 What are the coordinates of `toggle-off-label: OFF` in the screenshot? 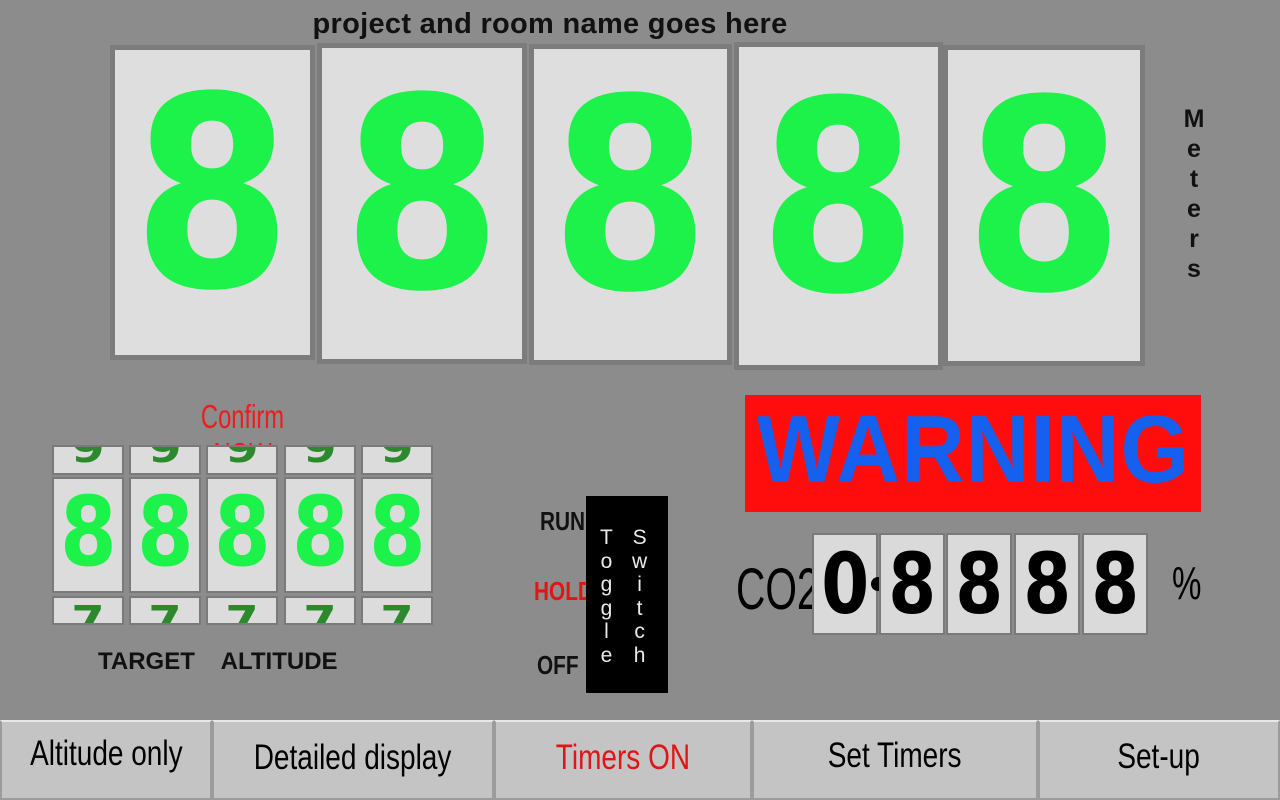 It's located at (558, 665).